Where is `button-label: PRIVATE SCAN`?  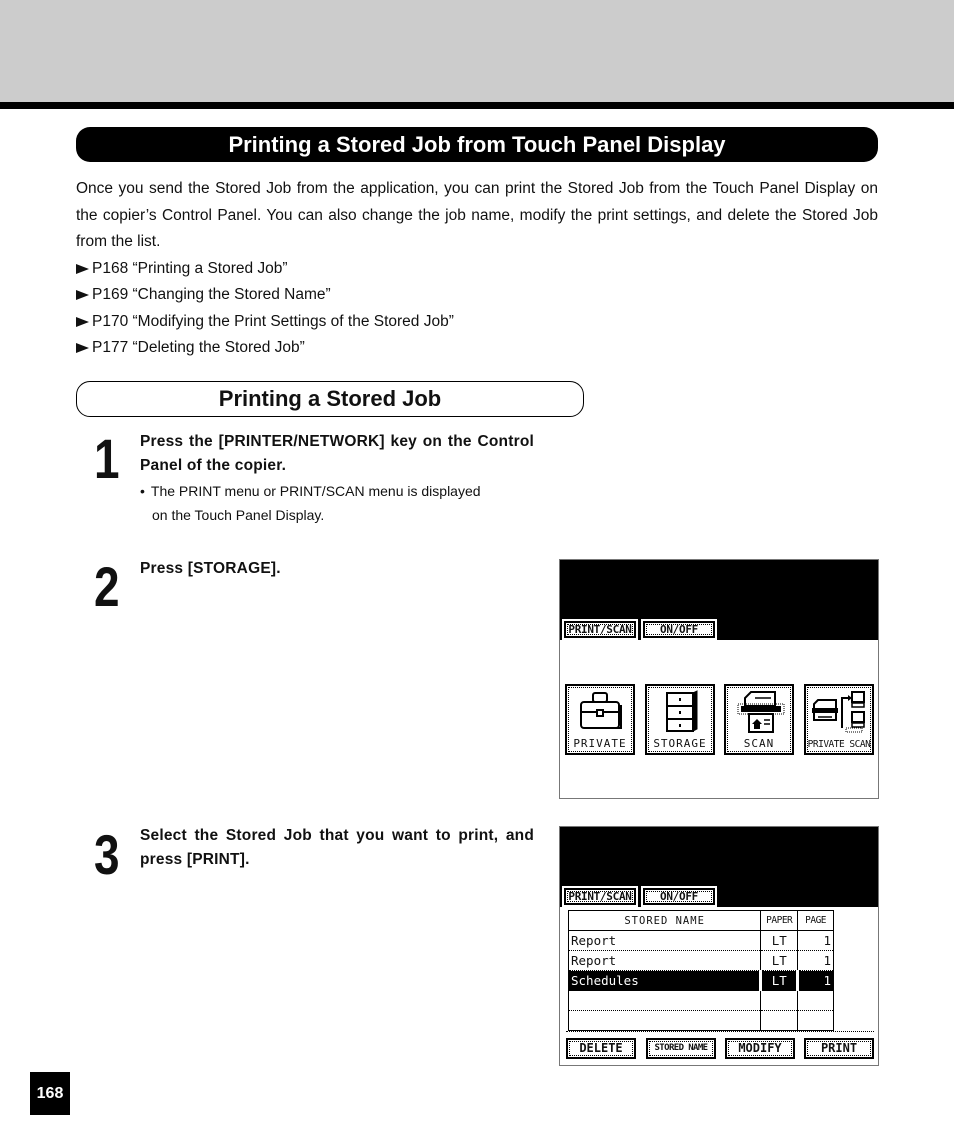 button-label: PRIVATE SCAN is located at coordinates (839, 744).